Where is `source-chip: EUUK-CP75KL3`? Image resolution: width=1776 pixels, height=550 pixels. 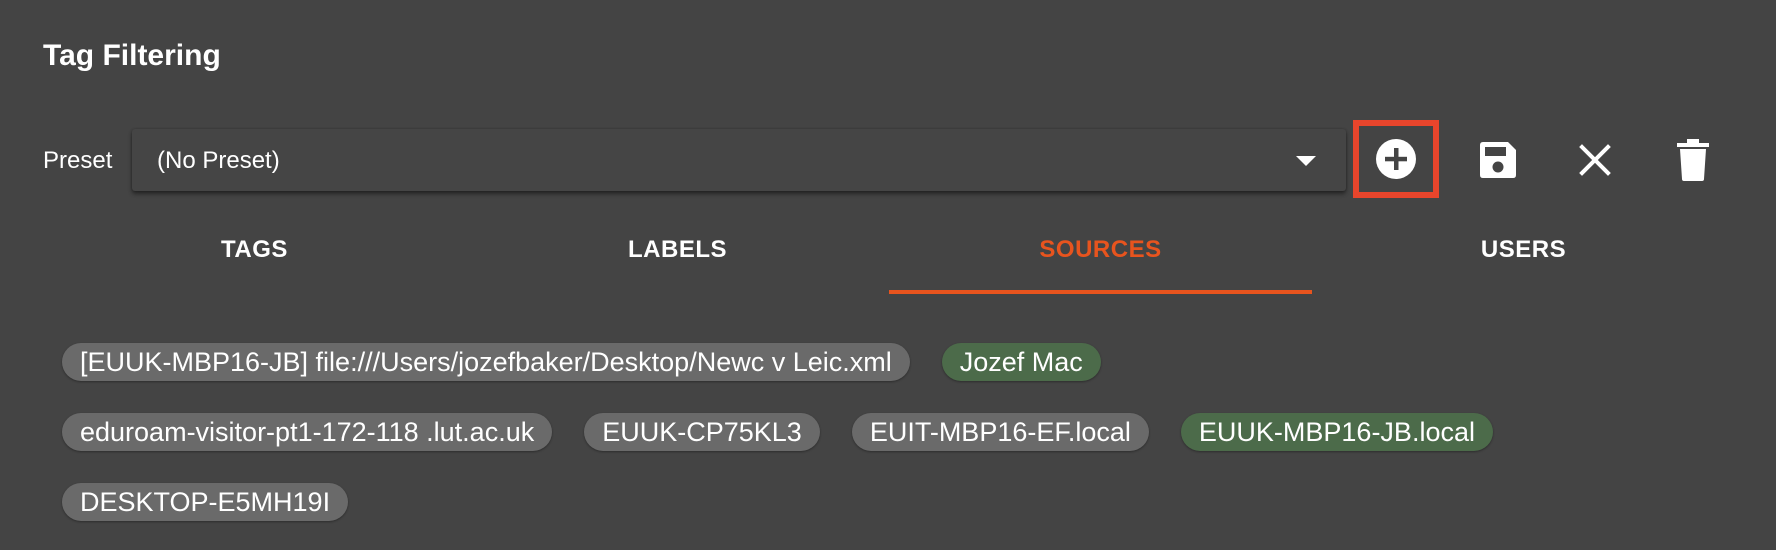 source-chip: EUUK-CP75KL3 is located at coordinates (702, 432).